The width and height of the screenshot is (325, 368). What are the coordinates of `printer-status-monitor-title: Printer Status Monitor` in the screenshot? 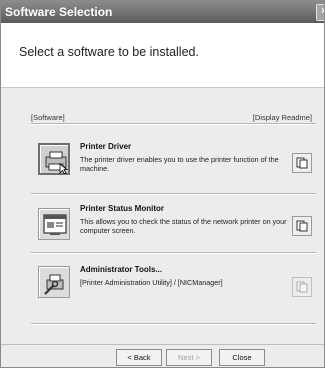 It's located at (122, 208).